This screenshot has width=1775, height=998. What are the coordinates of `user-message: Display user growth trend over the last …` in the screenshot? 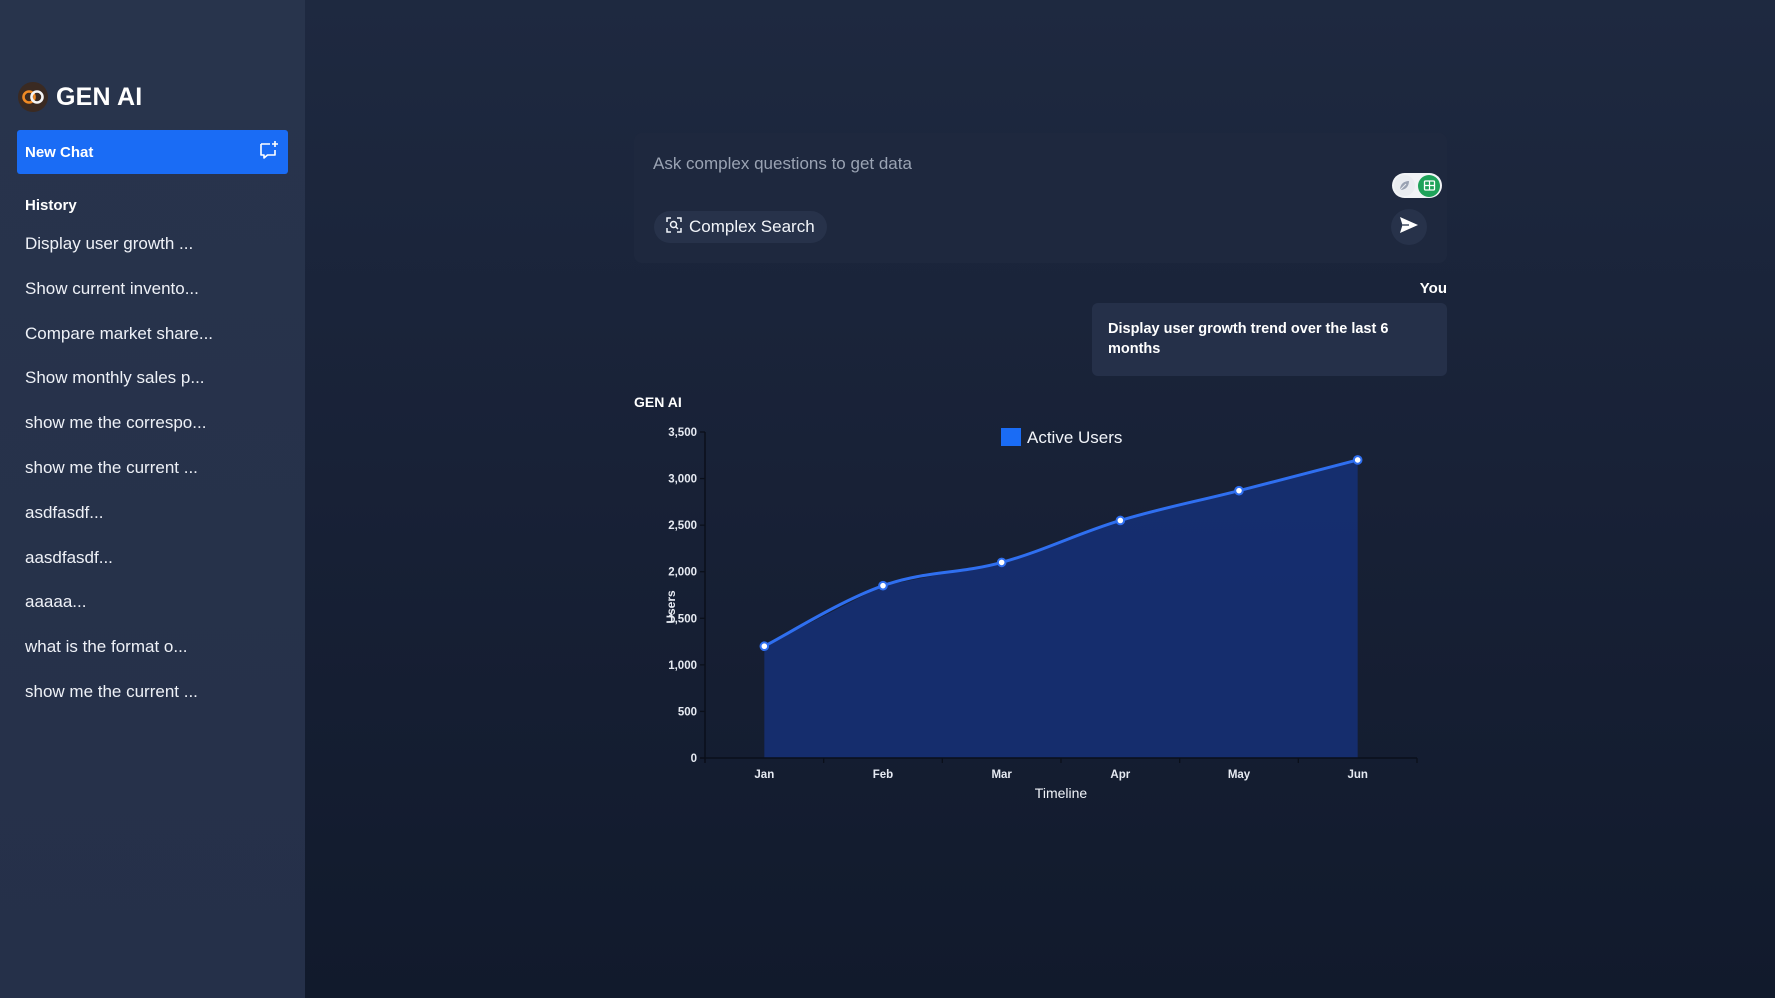 It's located at (1269, 339).